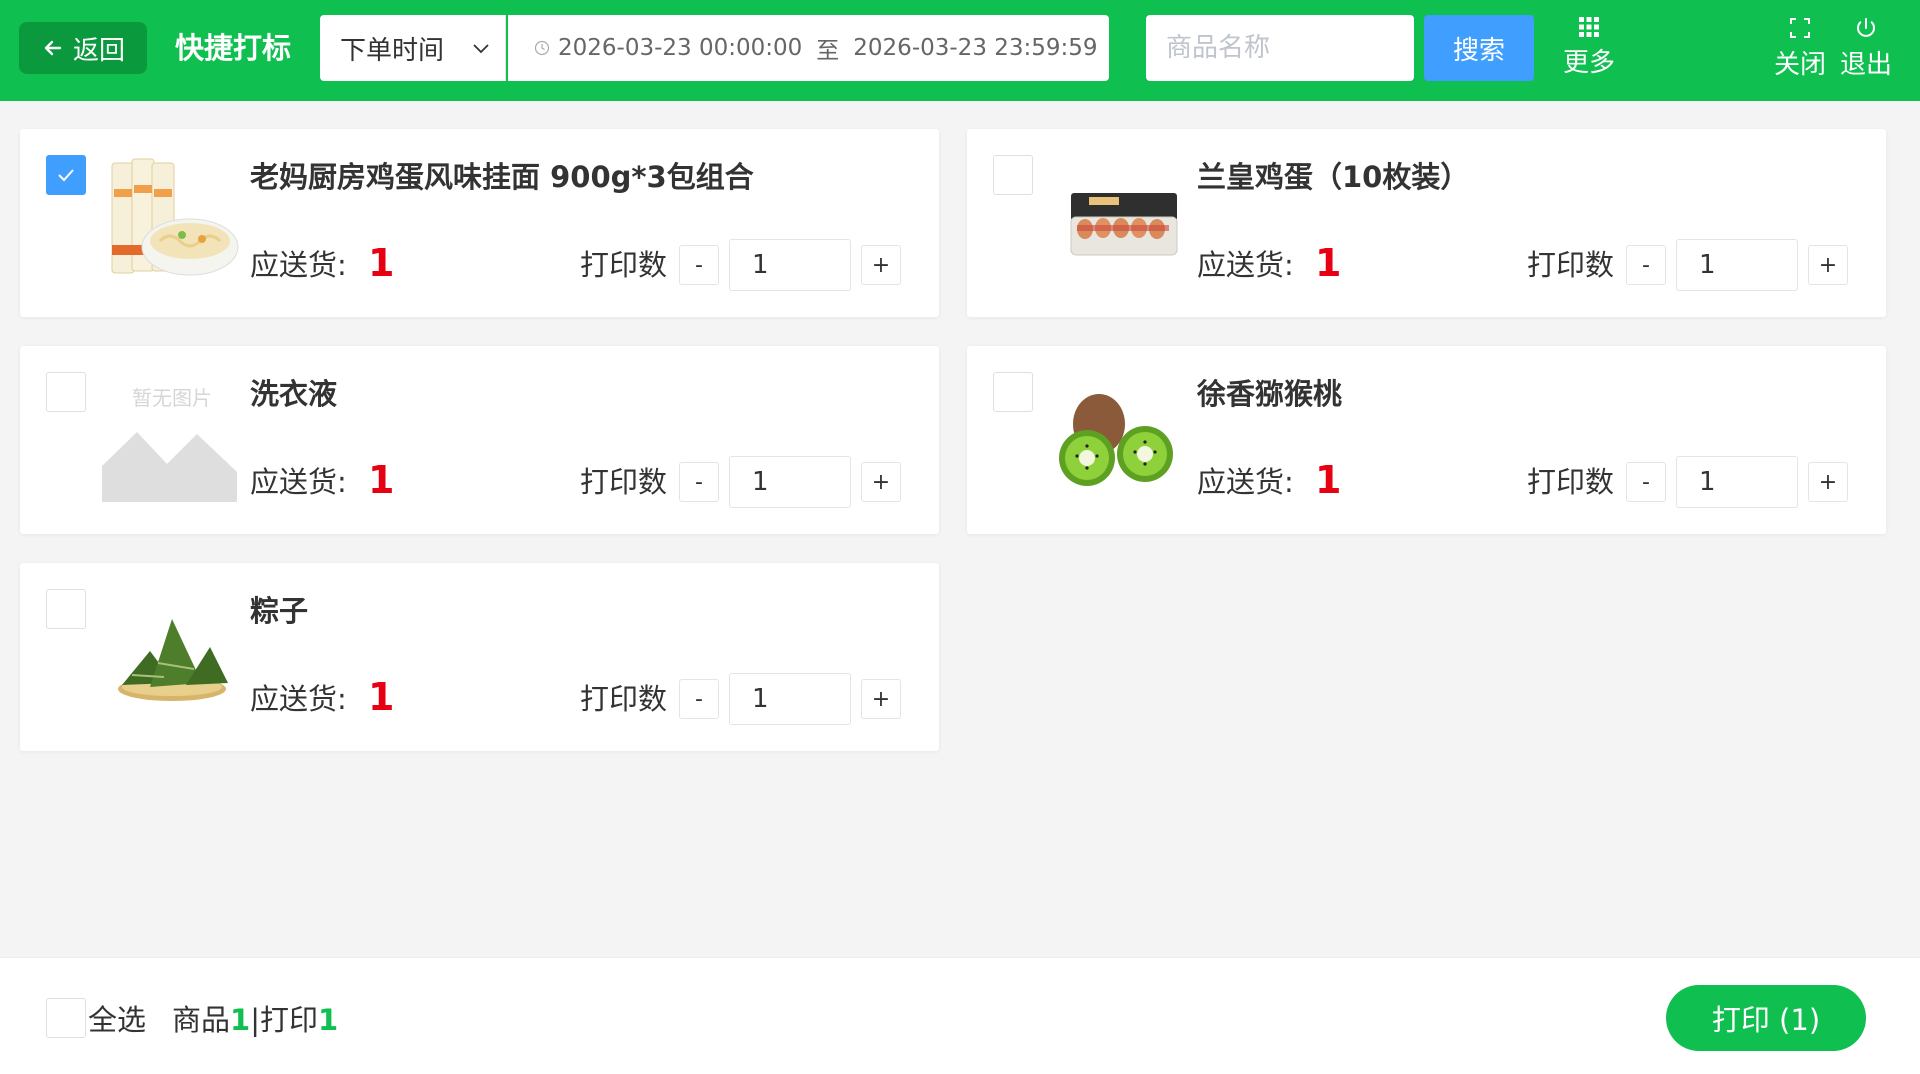 The image size is (1920, 1074). Describe the element at coordinates (172, 437) in the screenshot. I see `no-image-placeholder: 暂无图片` at that location.